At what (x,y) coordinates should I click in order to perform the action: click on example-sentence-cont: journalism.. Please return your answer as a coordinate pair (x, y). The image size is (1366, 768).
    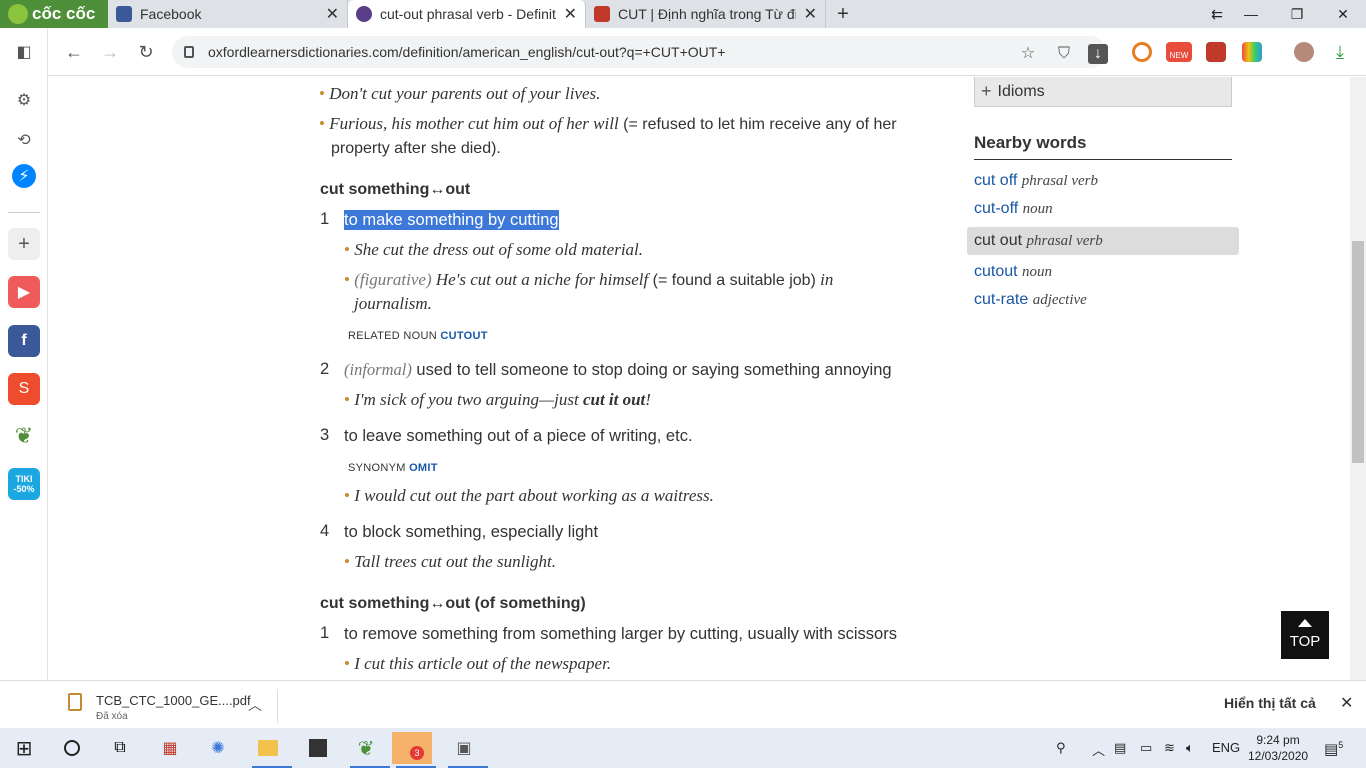
    Looking at the image, I should click on (393, 303).